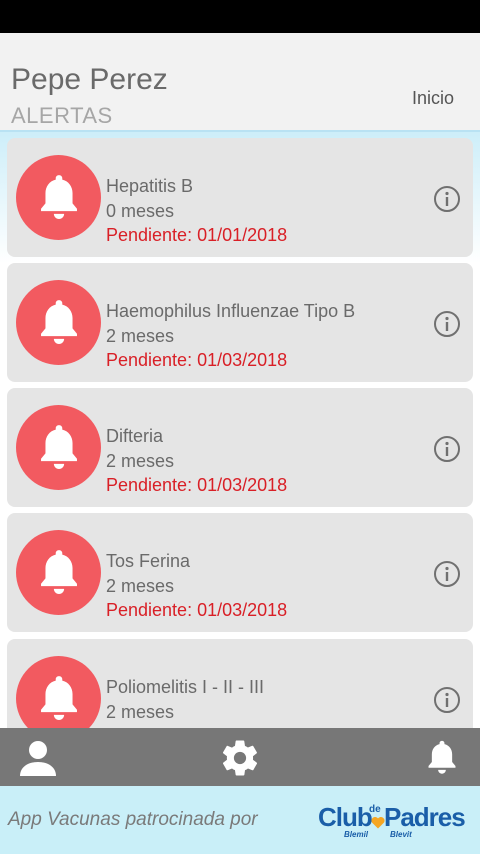  I want to click on logo-club-text: Club, so click(345, 817).